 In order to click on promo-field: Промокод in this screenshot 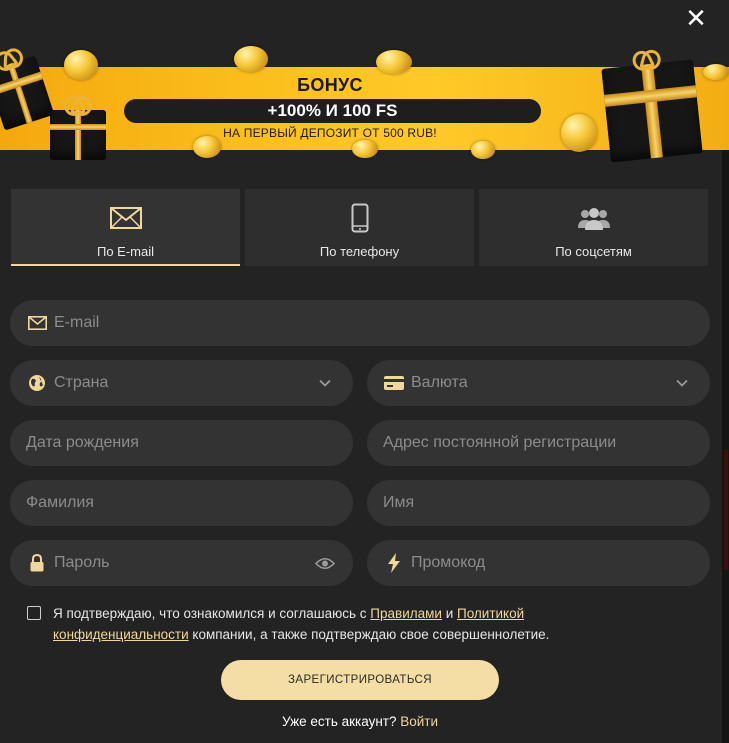, I will do `click(538, 563)`.